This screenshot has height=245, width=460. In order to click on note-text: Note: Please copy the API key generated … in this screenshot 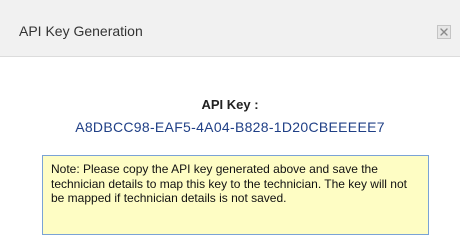, I will do `click(229, 183)`.